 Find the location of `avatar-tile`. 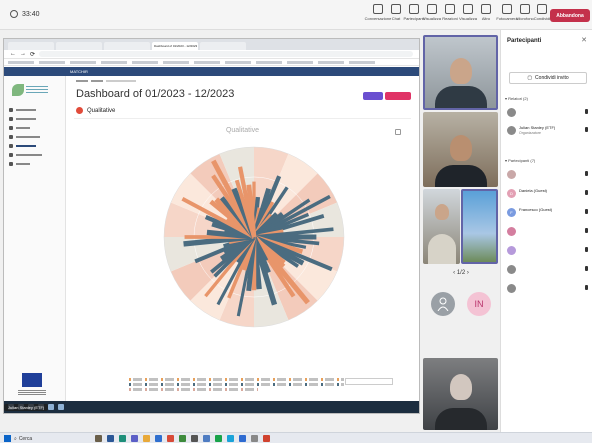

avatar-tile is located at coordinates (443, 312).